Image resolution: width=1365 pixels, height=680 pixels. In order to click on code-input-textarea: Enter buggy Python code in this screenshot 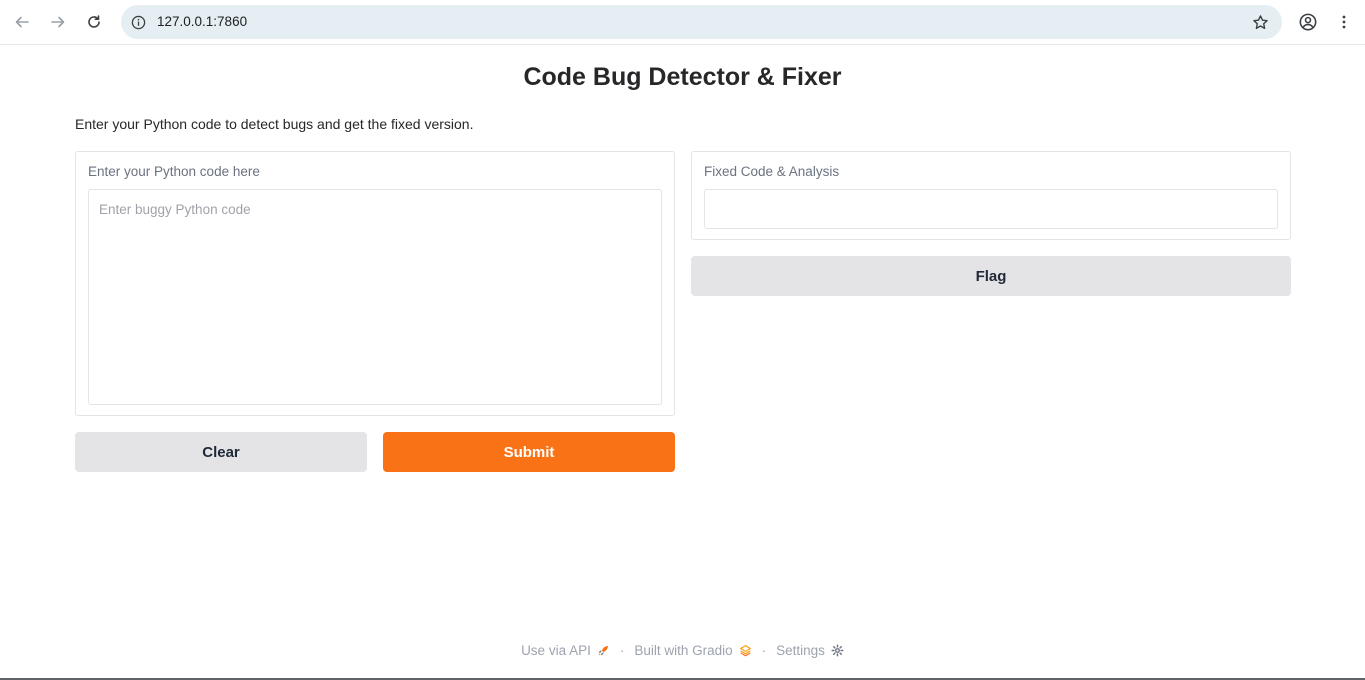, I will do `click(375, 297)`.